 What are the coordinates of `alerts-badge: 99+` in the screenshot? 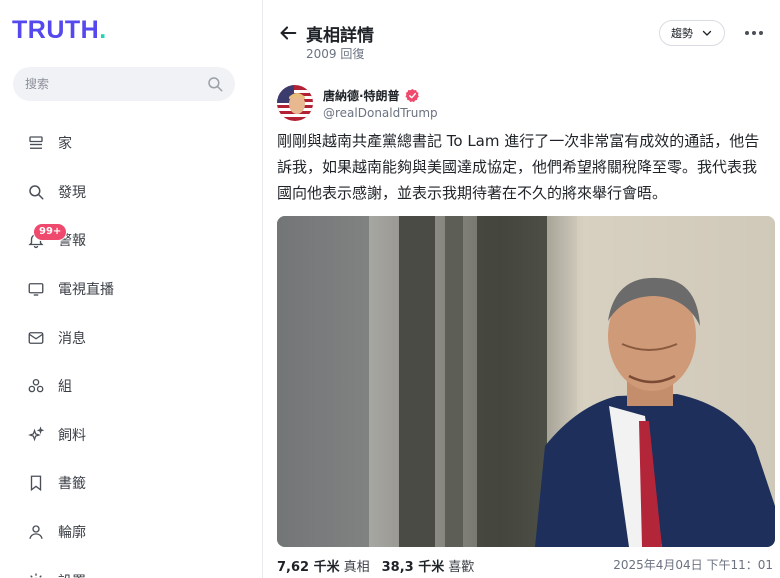 It's located at (50, 232).